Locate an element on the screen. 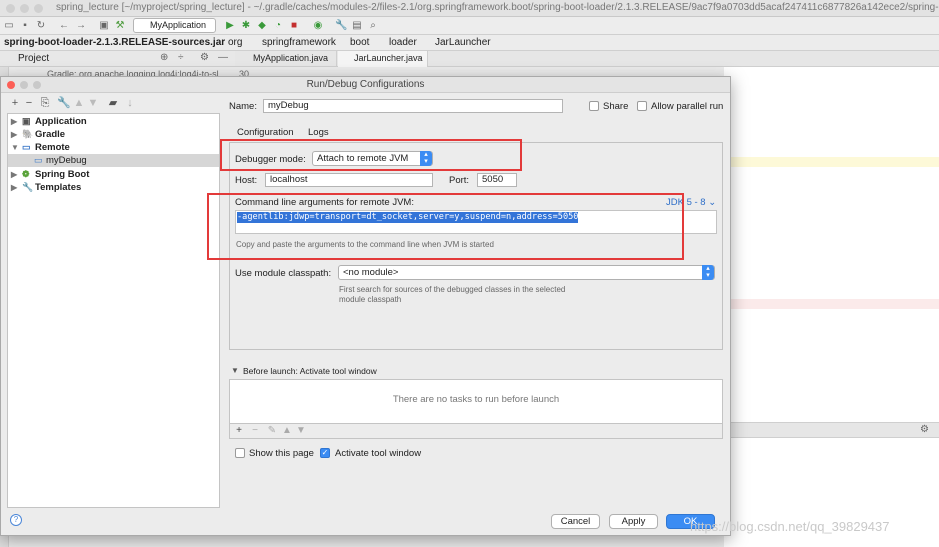 Image resolution: width=939 pixels, height=547 pixels. stop-icon: ■ is located at coordinates (294, 26).